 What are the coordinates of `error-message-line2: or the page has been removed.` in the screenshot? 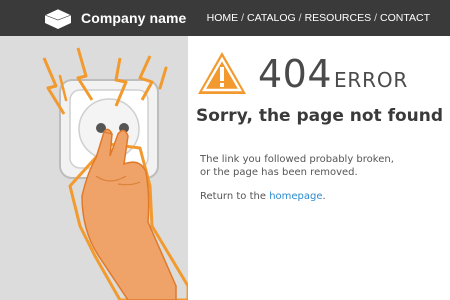 It's located at (279, 172).